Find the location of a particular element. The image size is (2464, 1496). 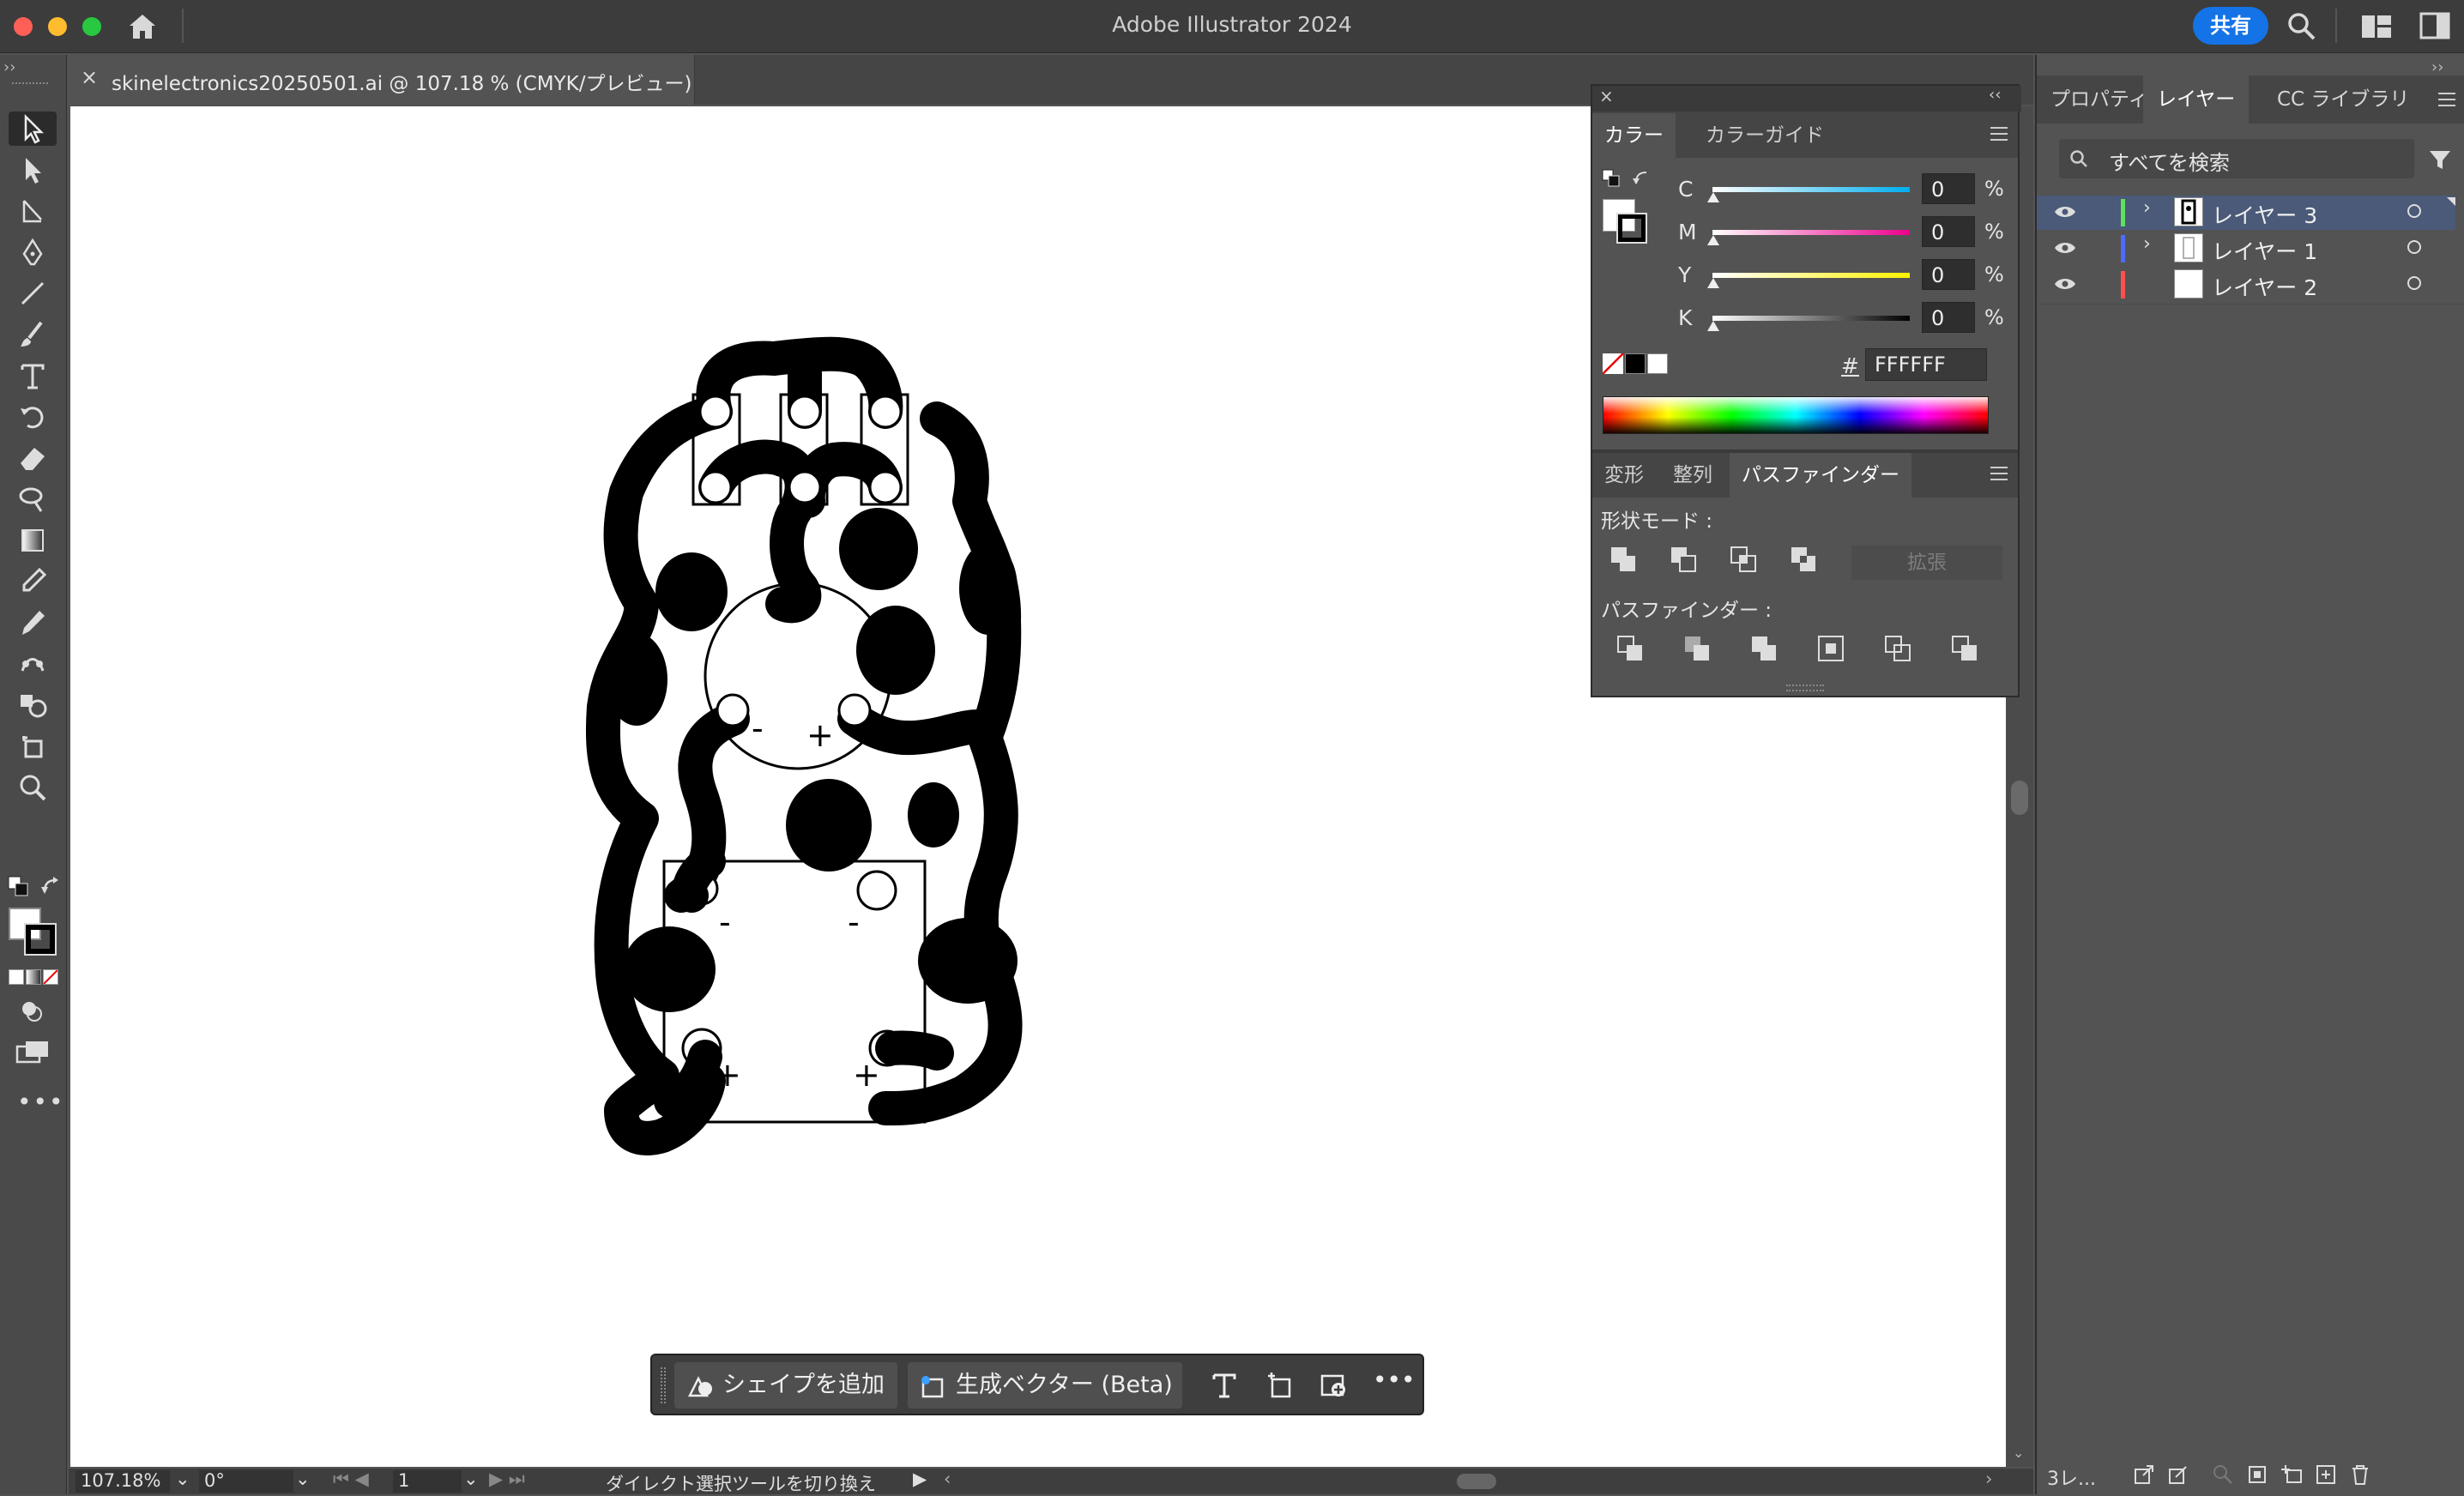

more-options-icon: ••• is located at coordinates (1394, 1380).